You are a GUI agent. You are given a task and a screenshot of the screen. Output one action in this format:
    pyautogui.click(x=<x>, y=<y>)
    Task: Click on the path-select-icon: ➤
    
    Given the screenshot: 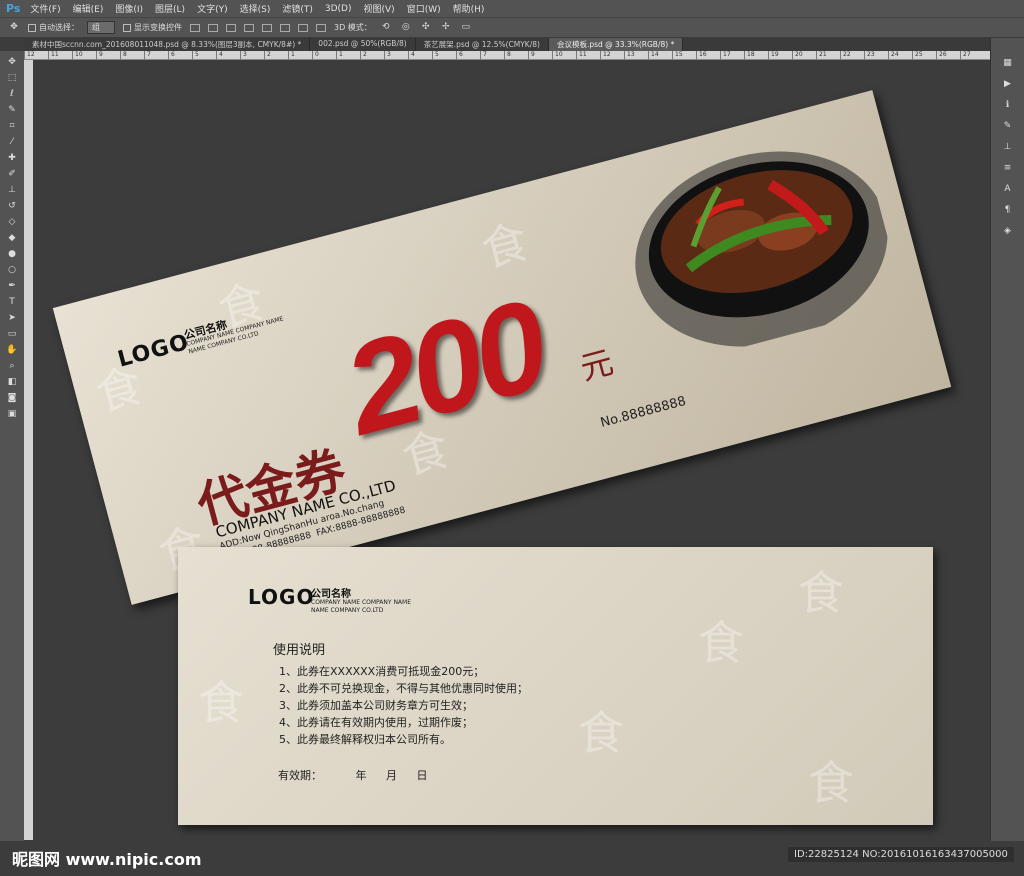 What is the action you would take?
    pyautogui.click(x=12, y=318)
    